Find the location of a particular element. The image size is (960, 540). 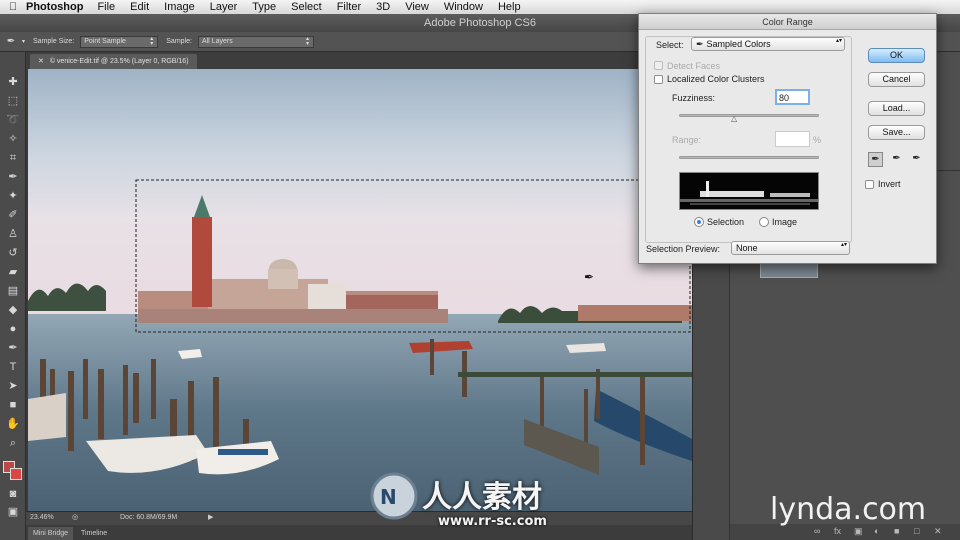

type-icon: T is located at coordinates (13, 367).